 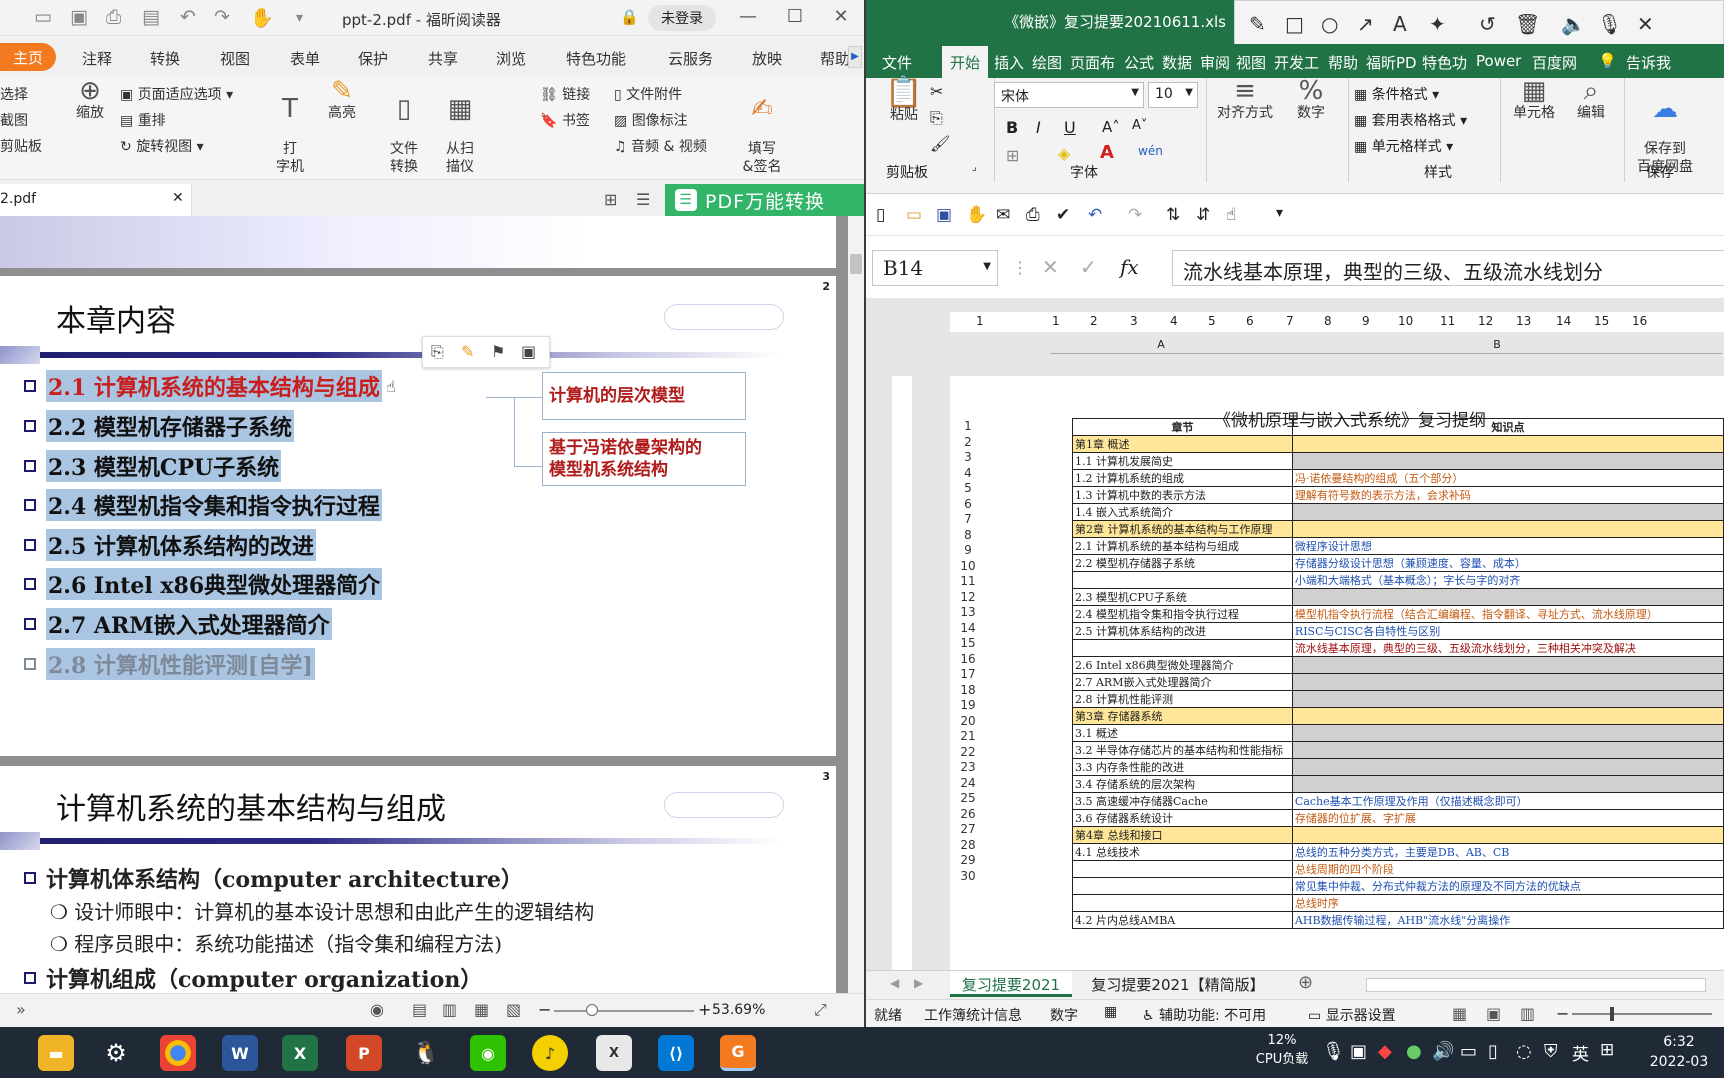 What do you see at coordinates (968, 612) in the screenshot?
I see `row-header: 13` at bounding box center [968, 612].